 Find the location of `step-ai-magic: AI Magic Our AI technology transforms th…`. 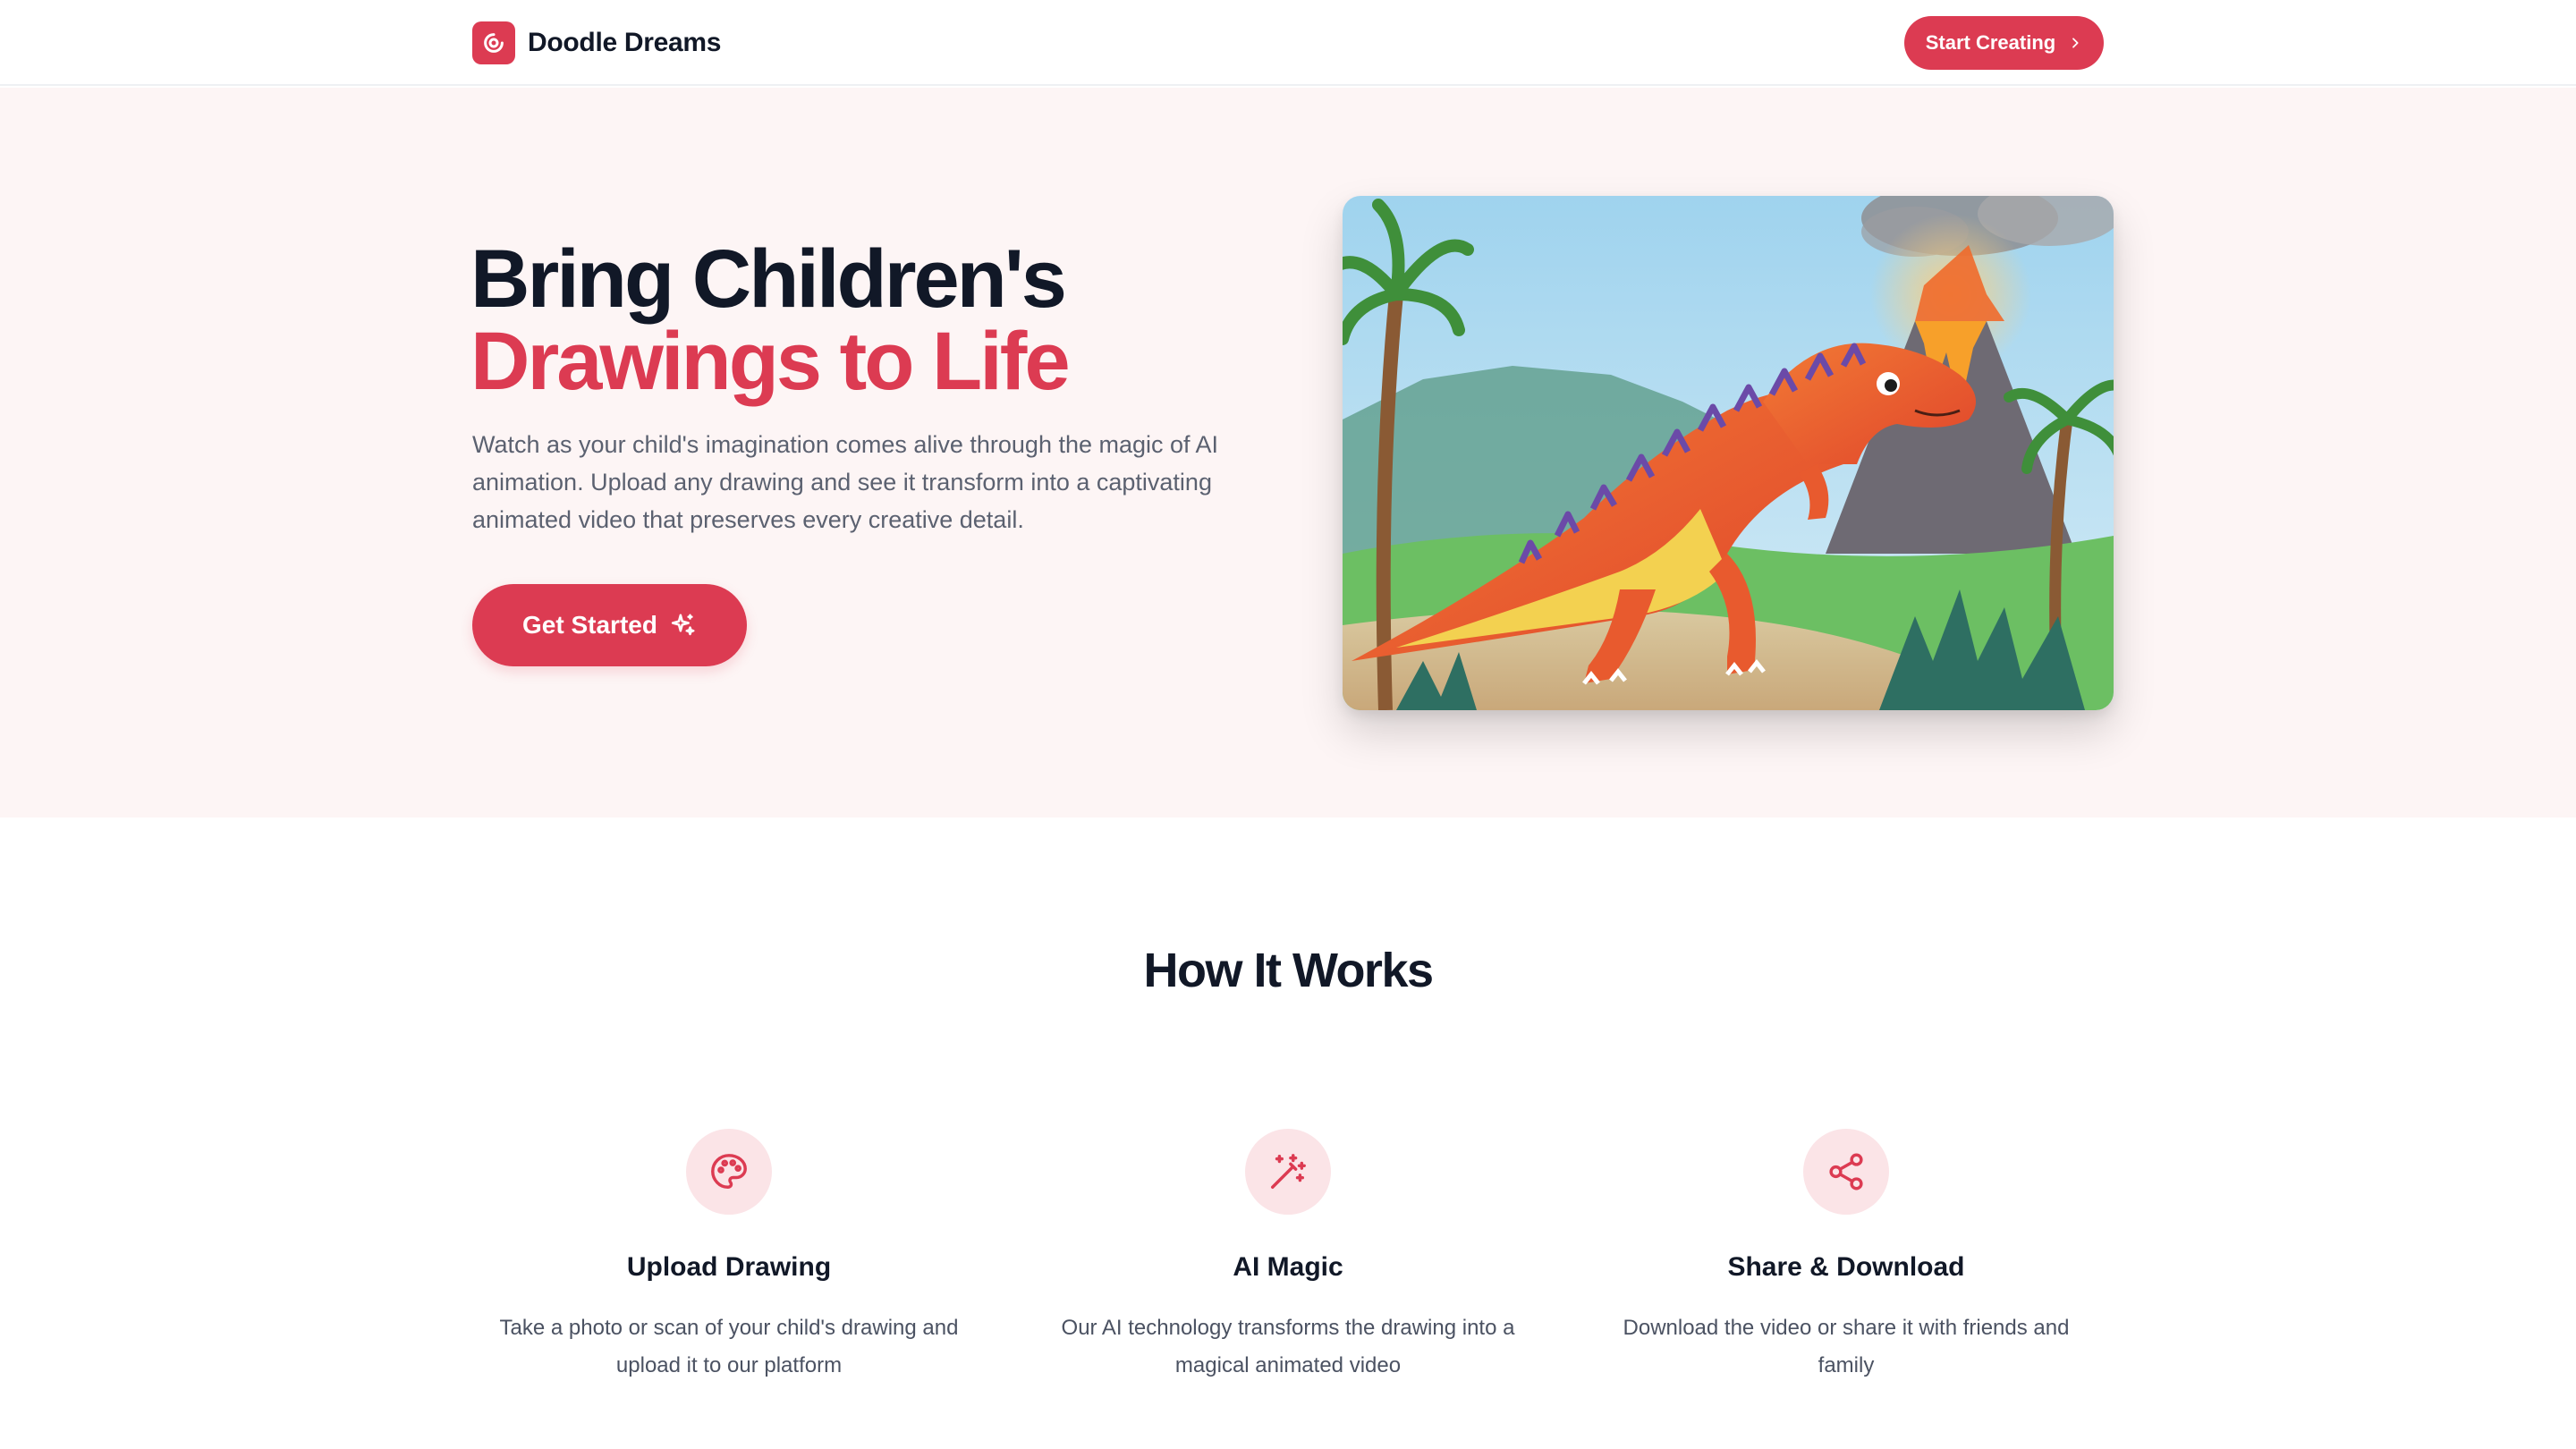

step-ai-magic: AI Magic Our AI technology transforms th… is located at coordinates (1288, 1257).